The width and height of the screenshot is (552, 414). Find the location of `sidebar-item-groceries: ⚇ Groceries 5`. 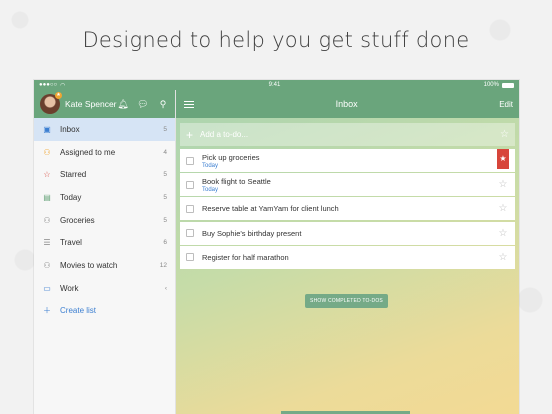

sidebar-item-groceries: ⚇ Groceries 5 is located at coordinates (104, 220).